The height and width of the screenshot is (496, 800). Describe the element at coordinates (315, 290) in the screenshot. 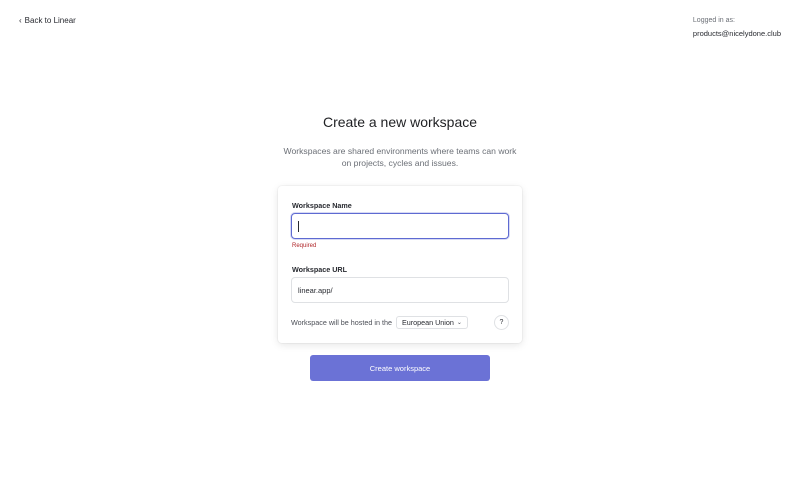

I see `workspace-url-value: linear.app/` at that location.